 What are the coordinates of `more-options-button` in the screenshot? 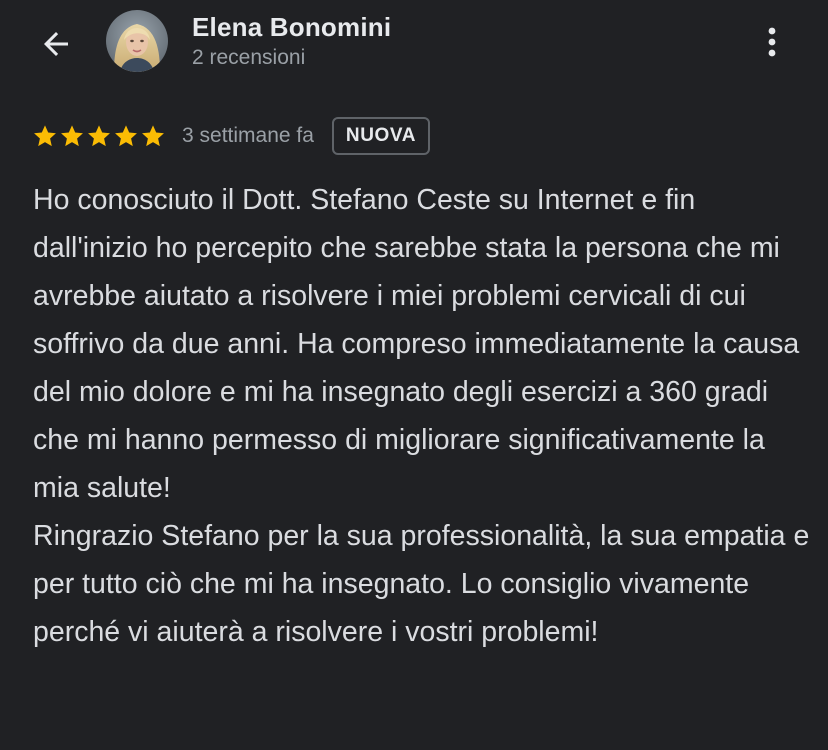 It's located at (772, 42).